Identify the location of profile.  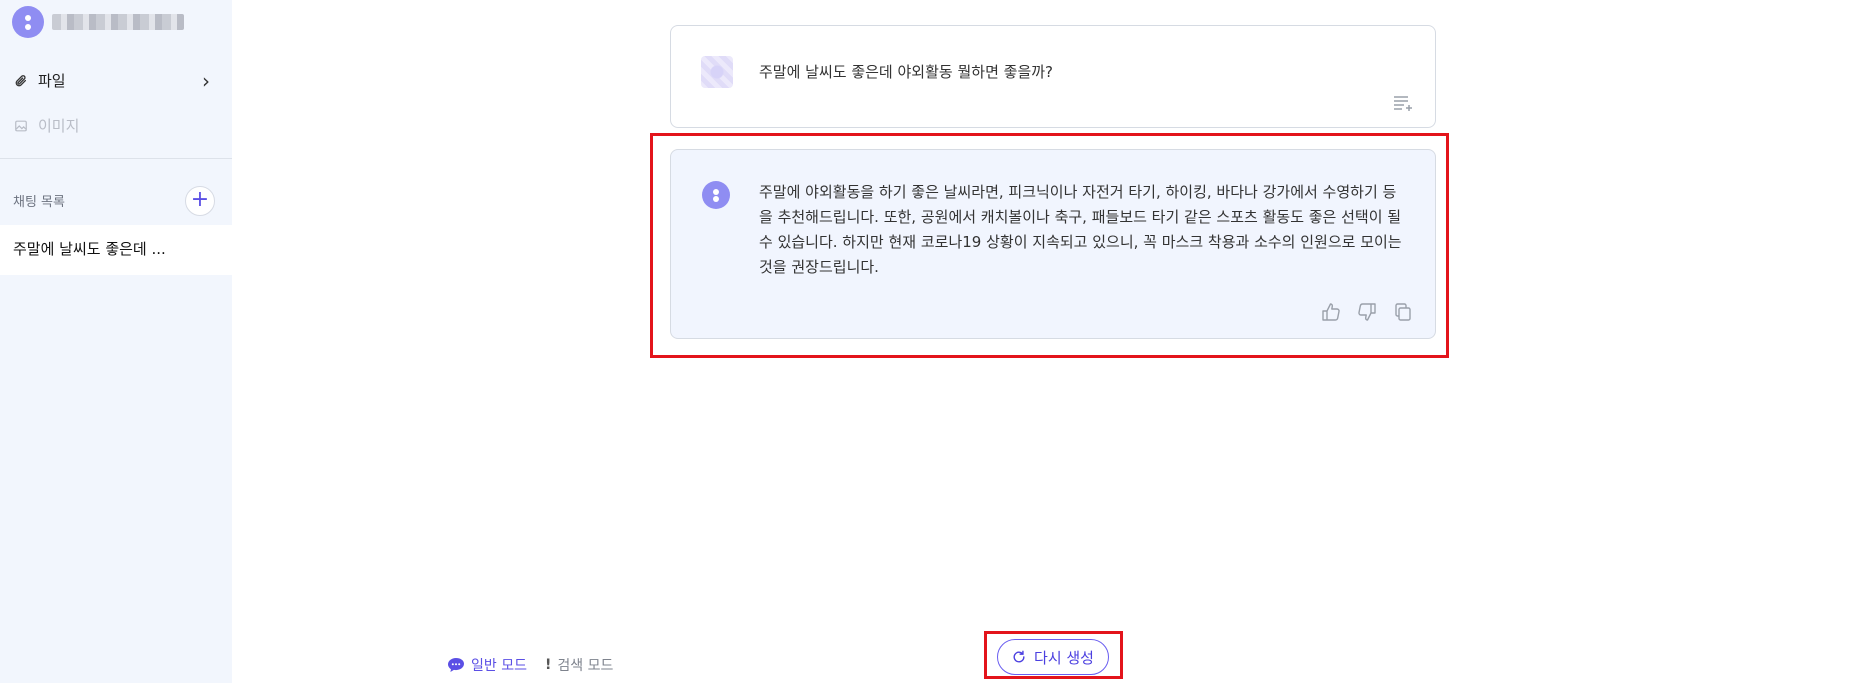
(98, 22).